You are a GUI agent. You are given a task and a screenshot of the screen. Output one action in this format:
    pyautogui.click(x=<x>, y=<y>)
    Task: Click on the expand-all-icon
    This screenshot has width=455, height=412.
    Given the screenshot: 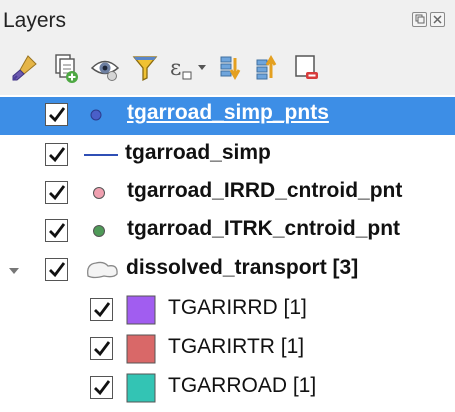 What is the action you would take?
    pyautogui.click(x=233, y=68)
    